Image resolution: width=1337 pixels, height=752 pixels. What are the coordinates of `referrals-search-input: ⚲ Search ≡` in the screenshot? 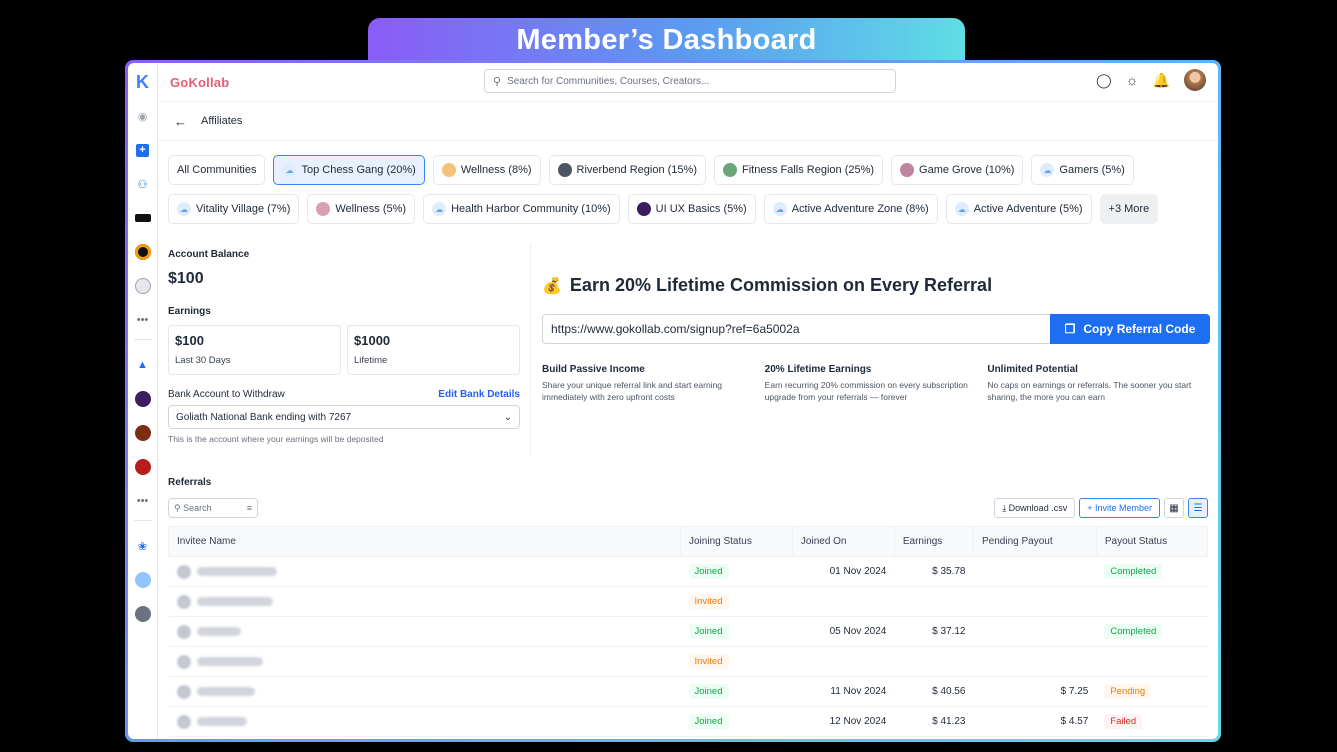 It's located at (213, 508).